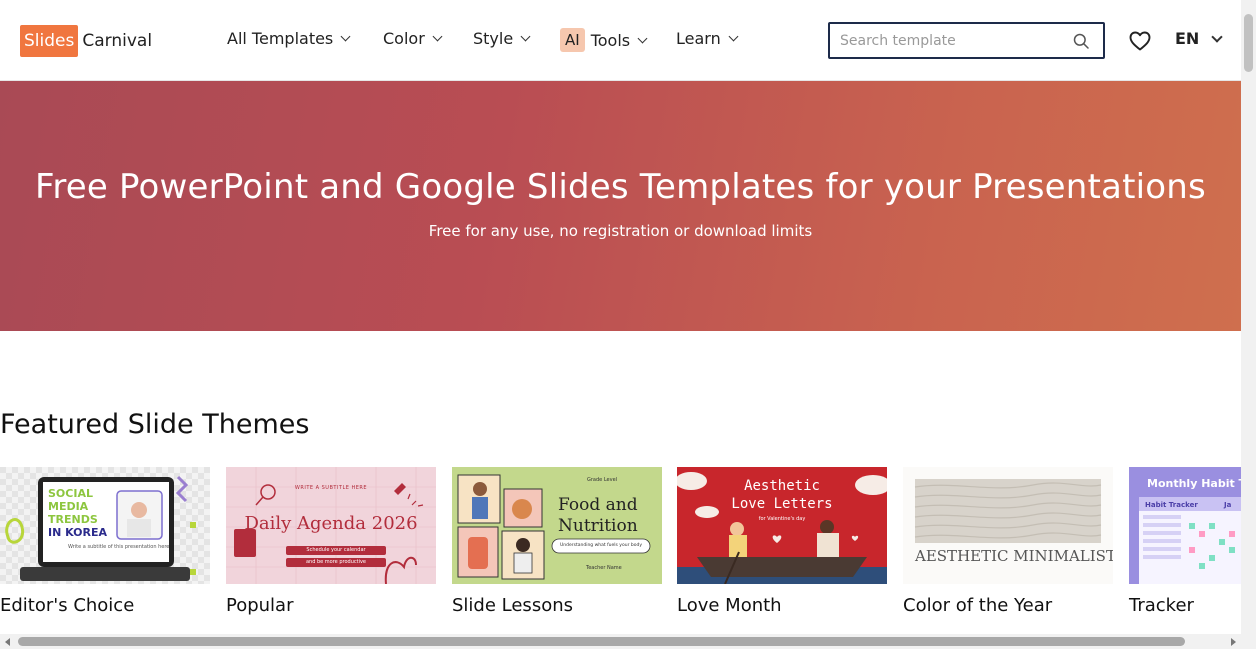 This screenshot has height=649, width=1256. What do you see at coordinates (601, 545) in the screenshot?
I see `thumb-pill: Understanding what fuels your body` at bounding box center [601, 545].